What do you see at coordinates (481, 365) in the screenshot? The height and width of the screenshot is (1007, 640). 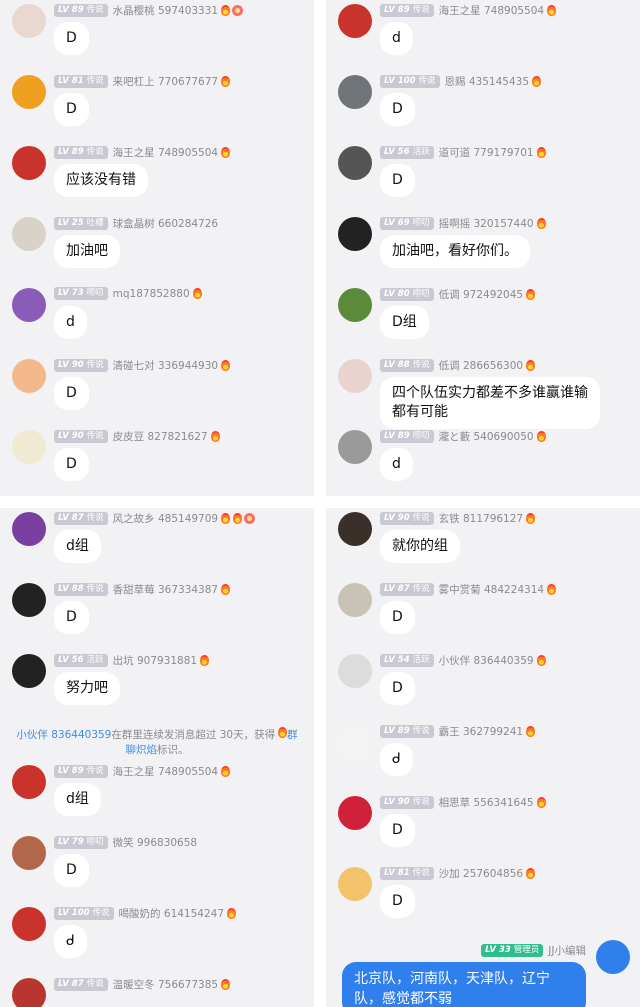 I see `sender-name: 低调 286656300` at bounding box center [481, 365].